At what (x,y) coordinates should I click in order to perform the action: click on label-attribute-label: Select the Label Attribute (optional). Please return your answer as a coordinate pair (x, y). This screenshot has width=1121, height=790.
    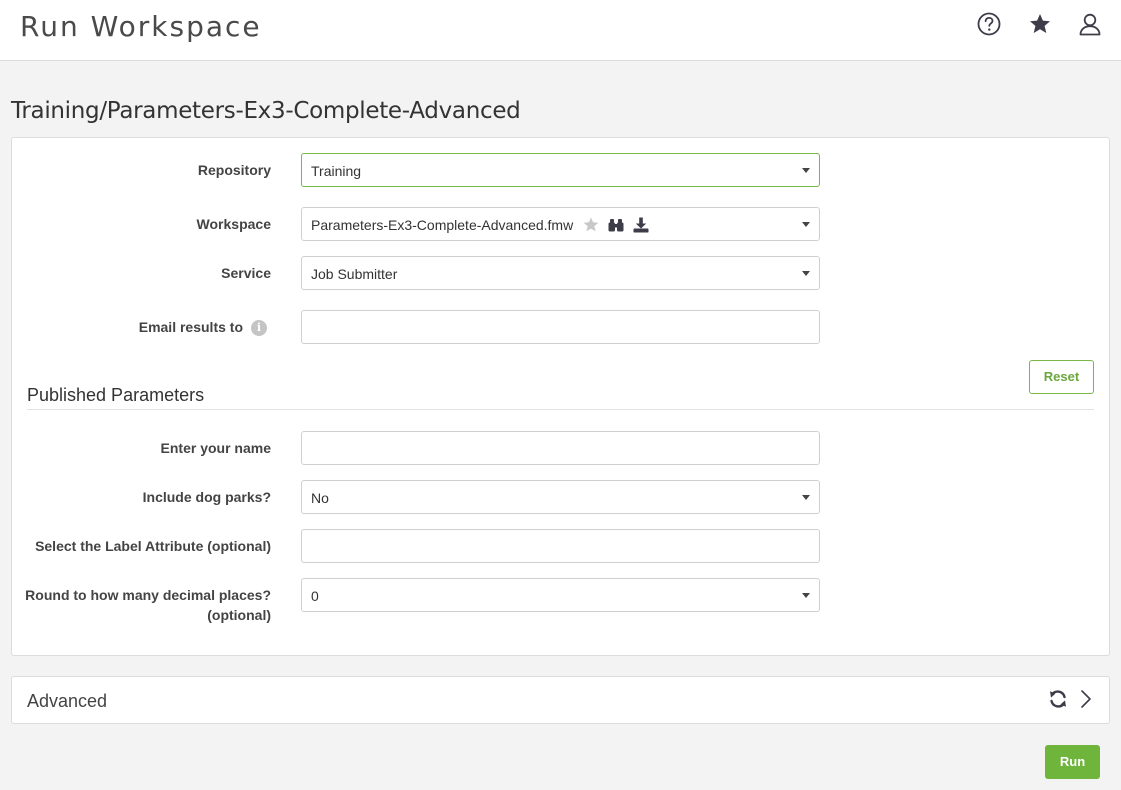
    Looking at the image, I should click on (153, 546).